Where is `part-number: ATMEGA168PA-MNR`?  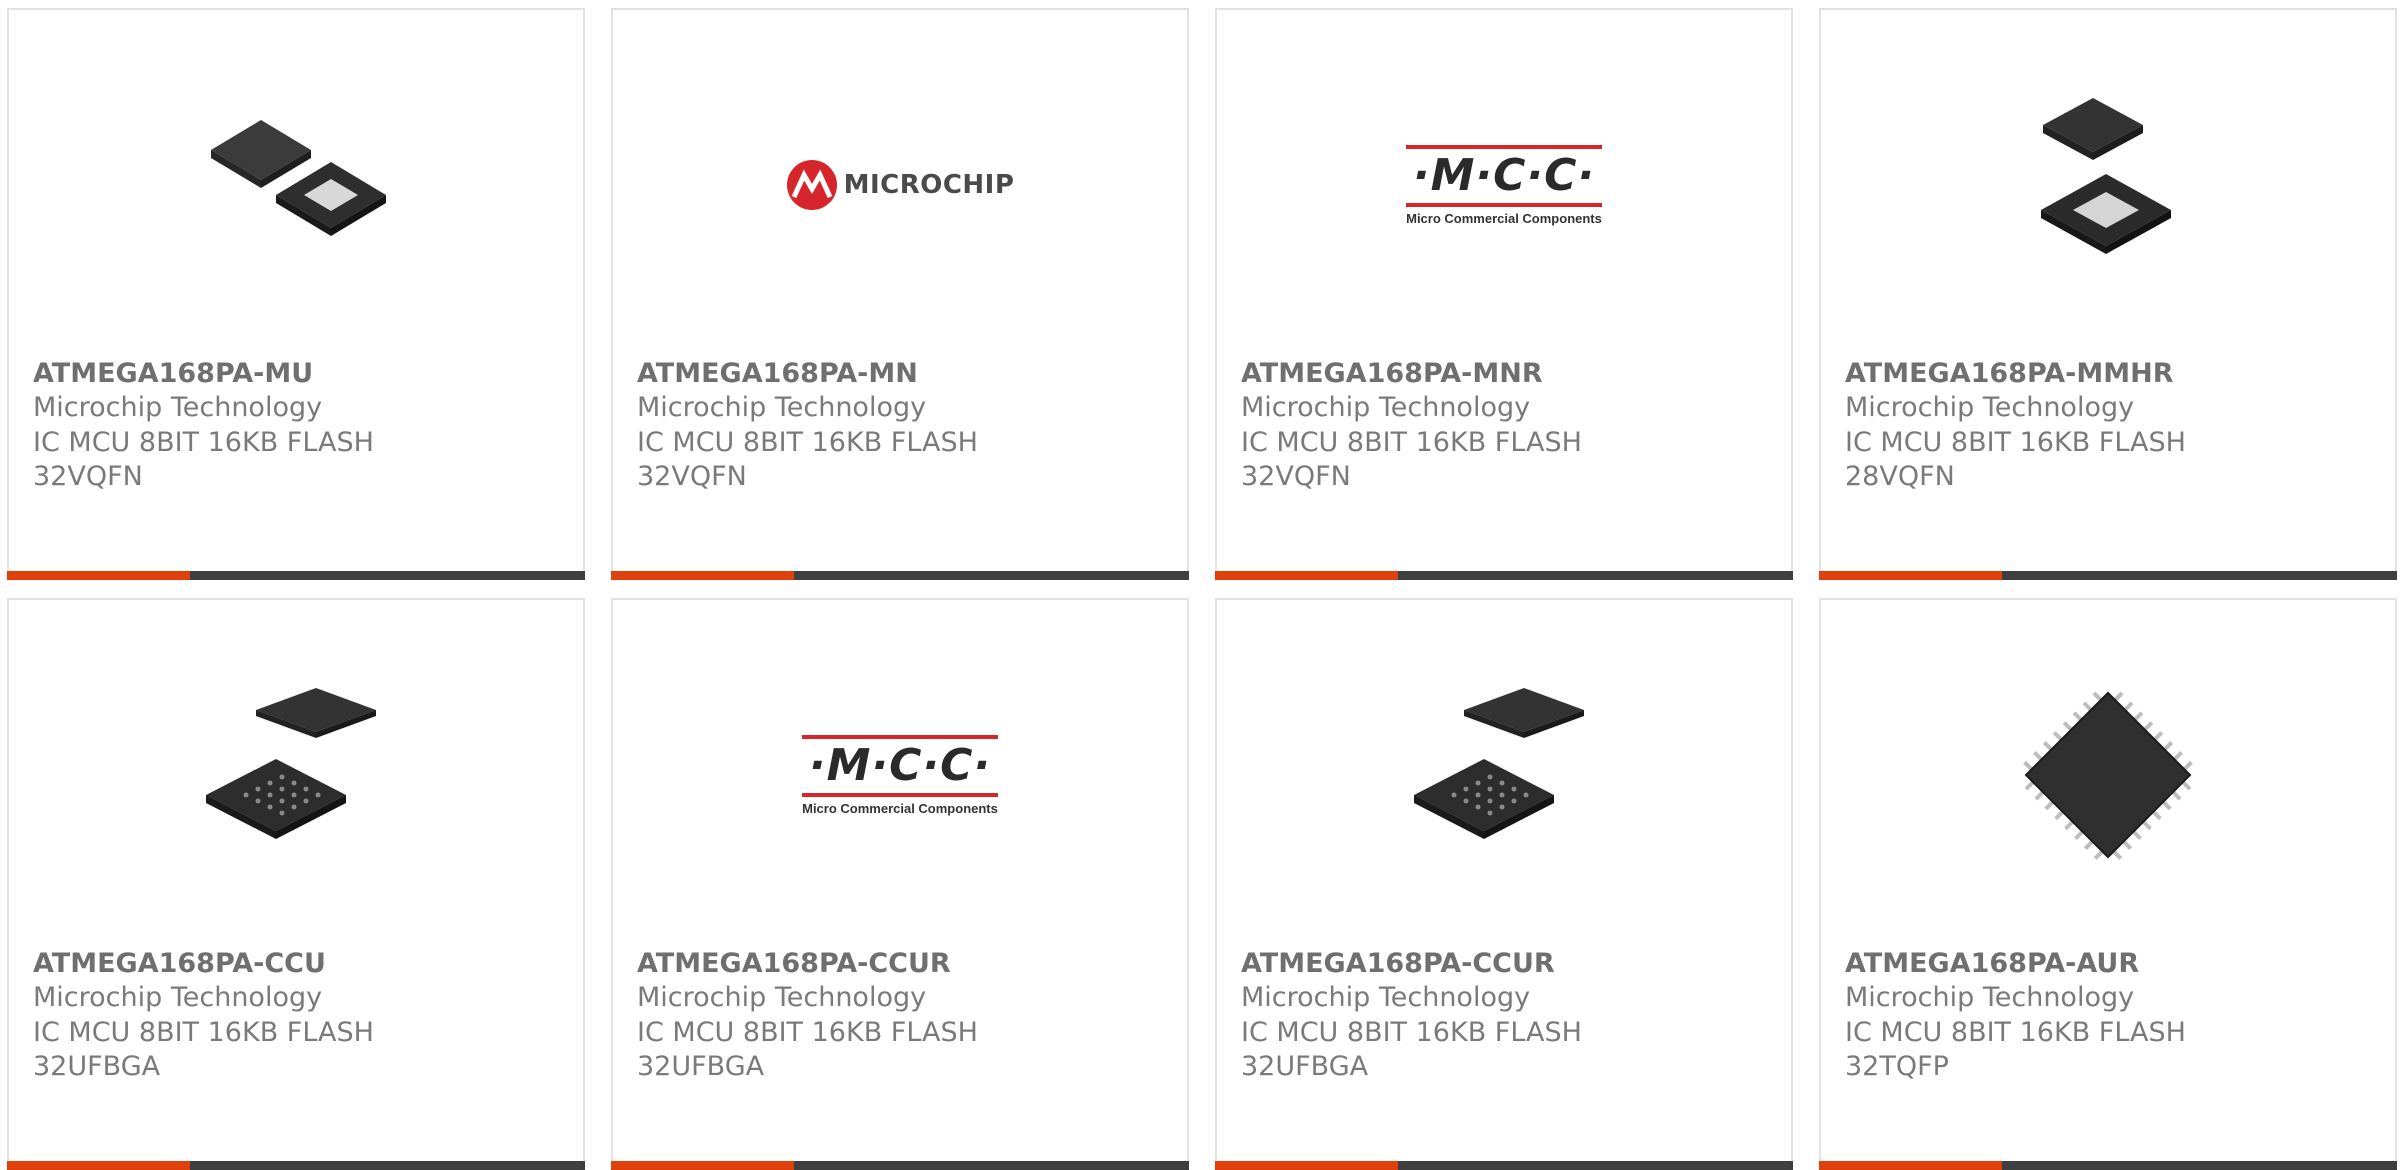 part-number: ATMEGA168PA-MNR is located at coordinates (1392, 373).